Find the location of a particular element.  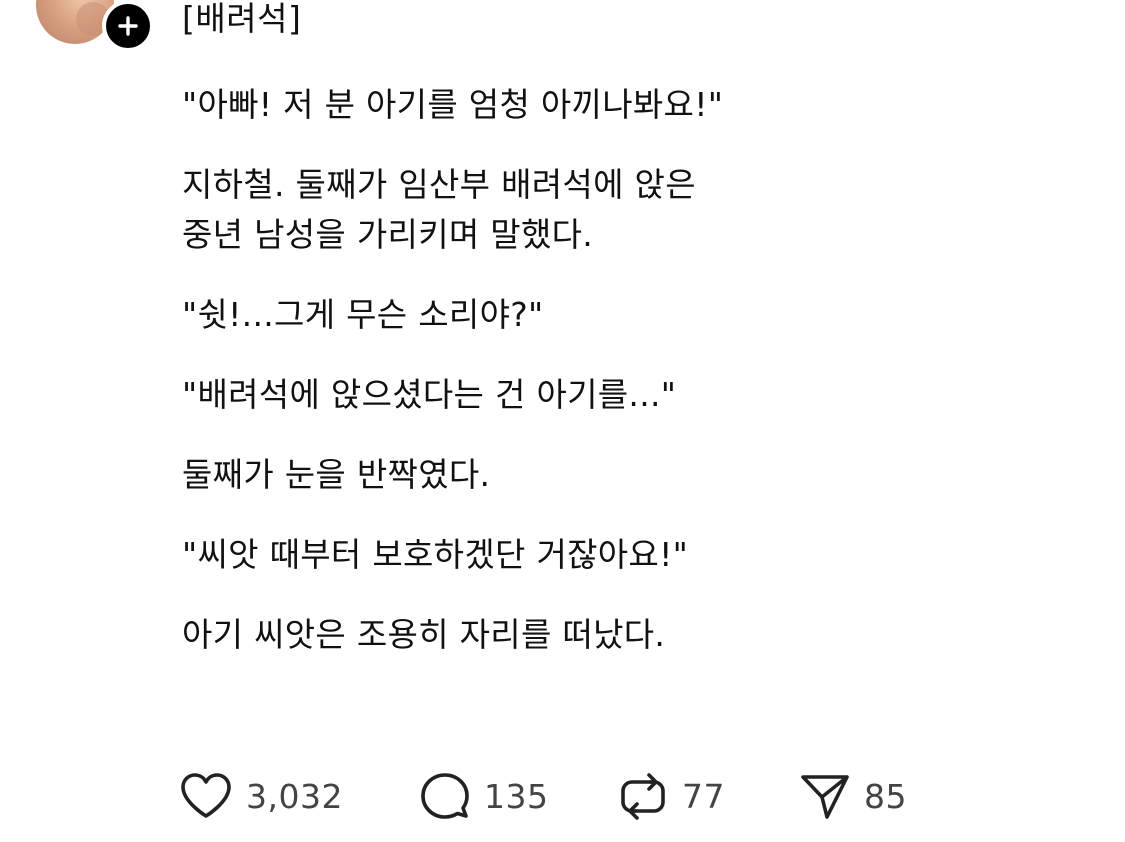

post-paragraph: 아기 씨앗은 조용히 자리를 떠났다. is located at coordinates (424, 634).